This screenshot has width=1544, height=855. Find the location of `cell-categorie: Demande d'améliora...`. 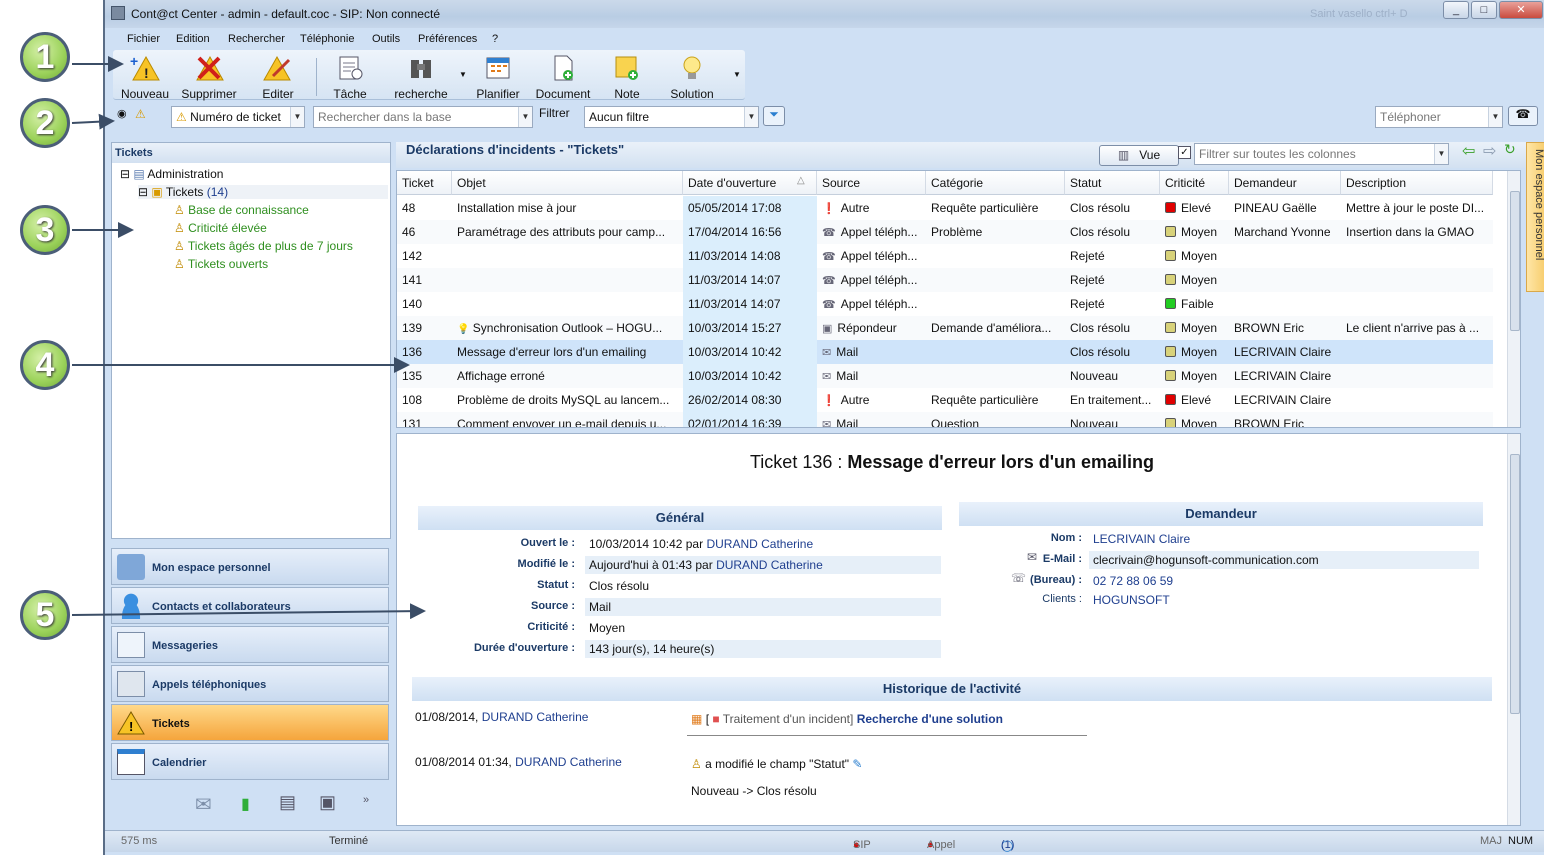

cell-categorie: Demande d'améliora... is located at coordinates (991, 328).